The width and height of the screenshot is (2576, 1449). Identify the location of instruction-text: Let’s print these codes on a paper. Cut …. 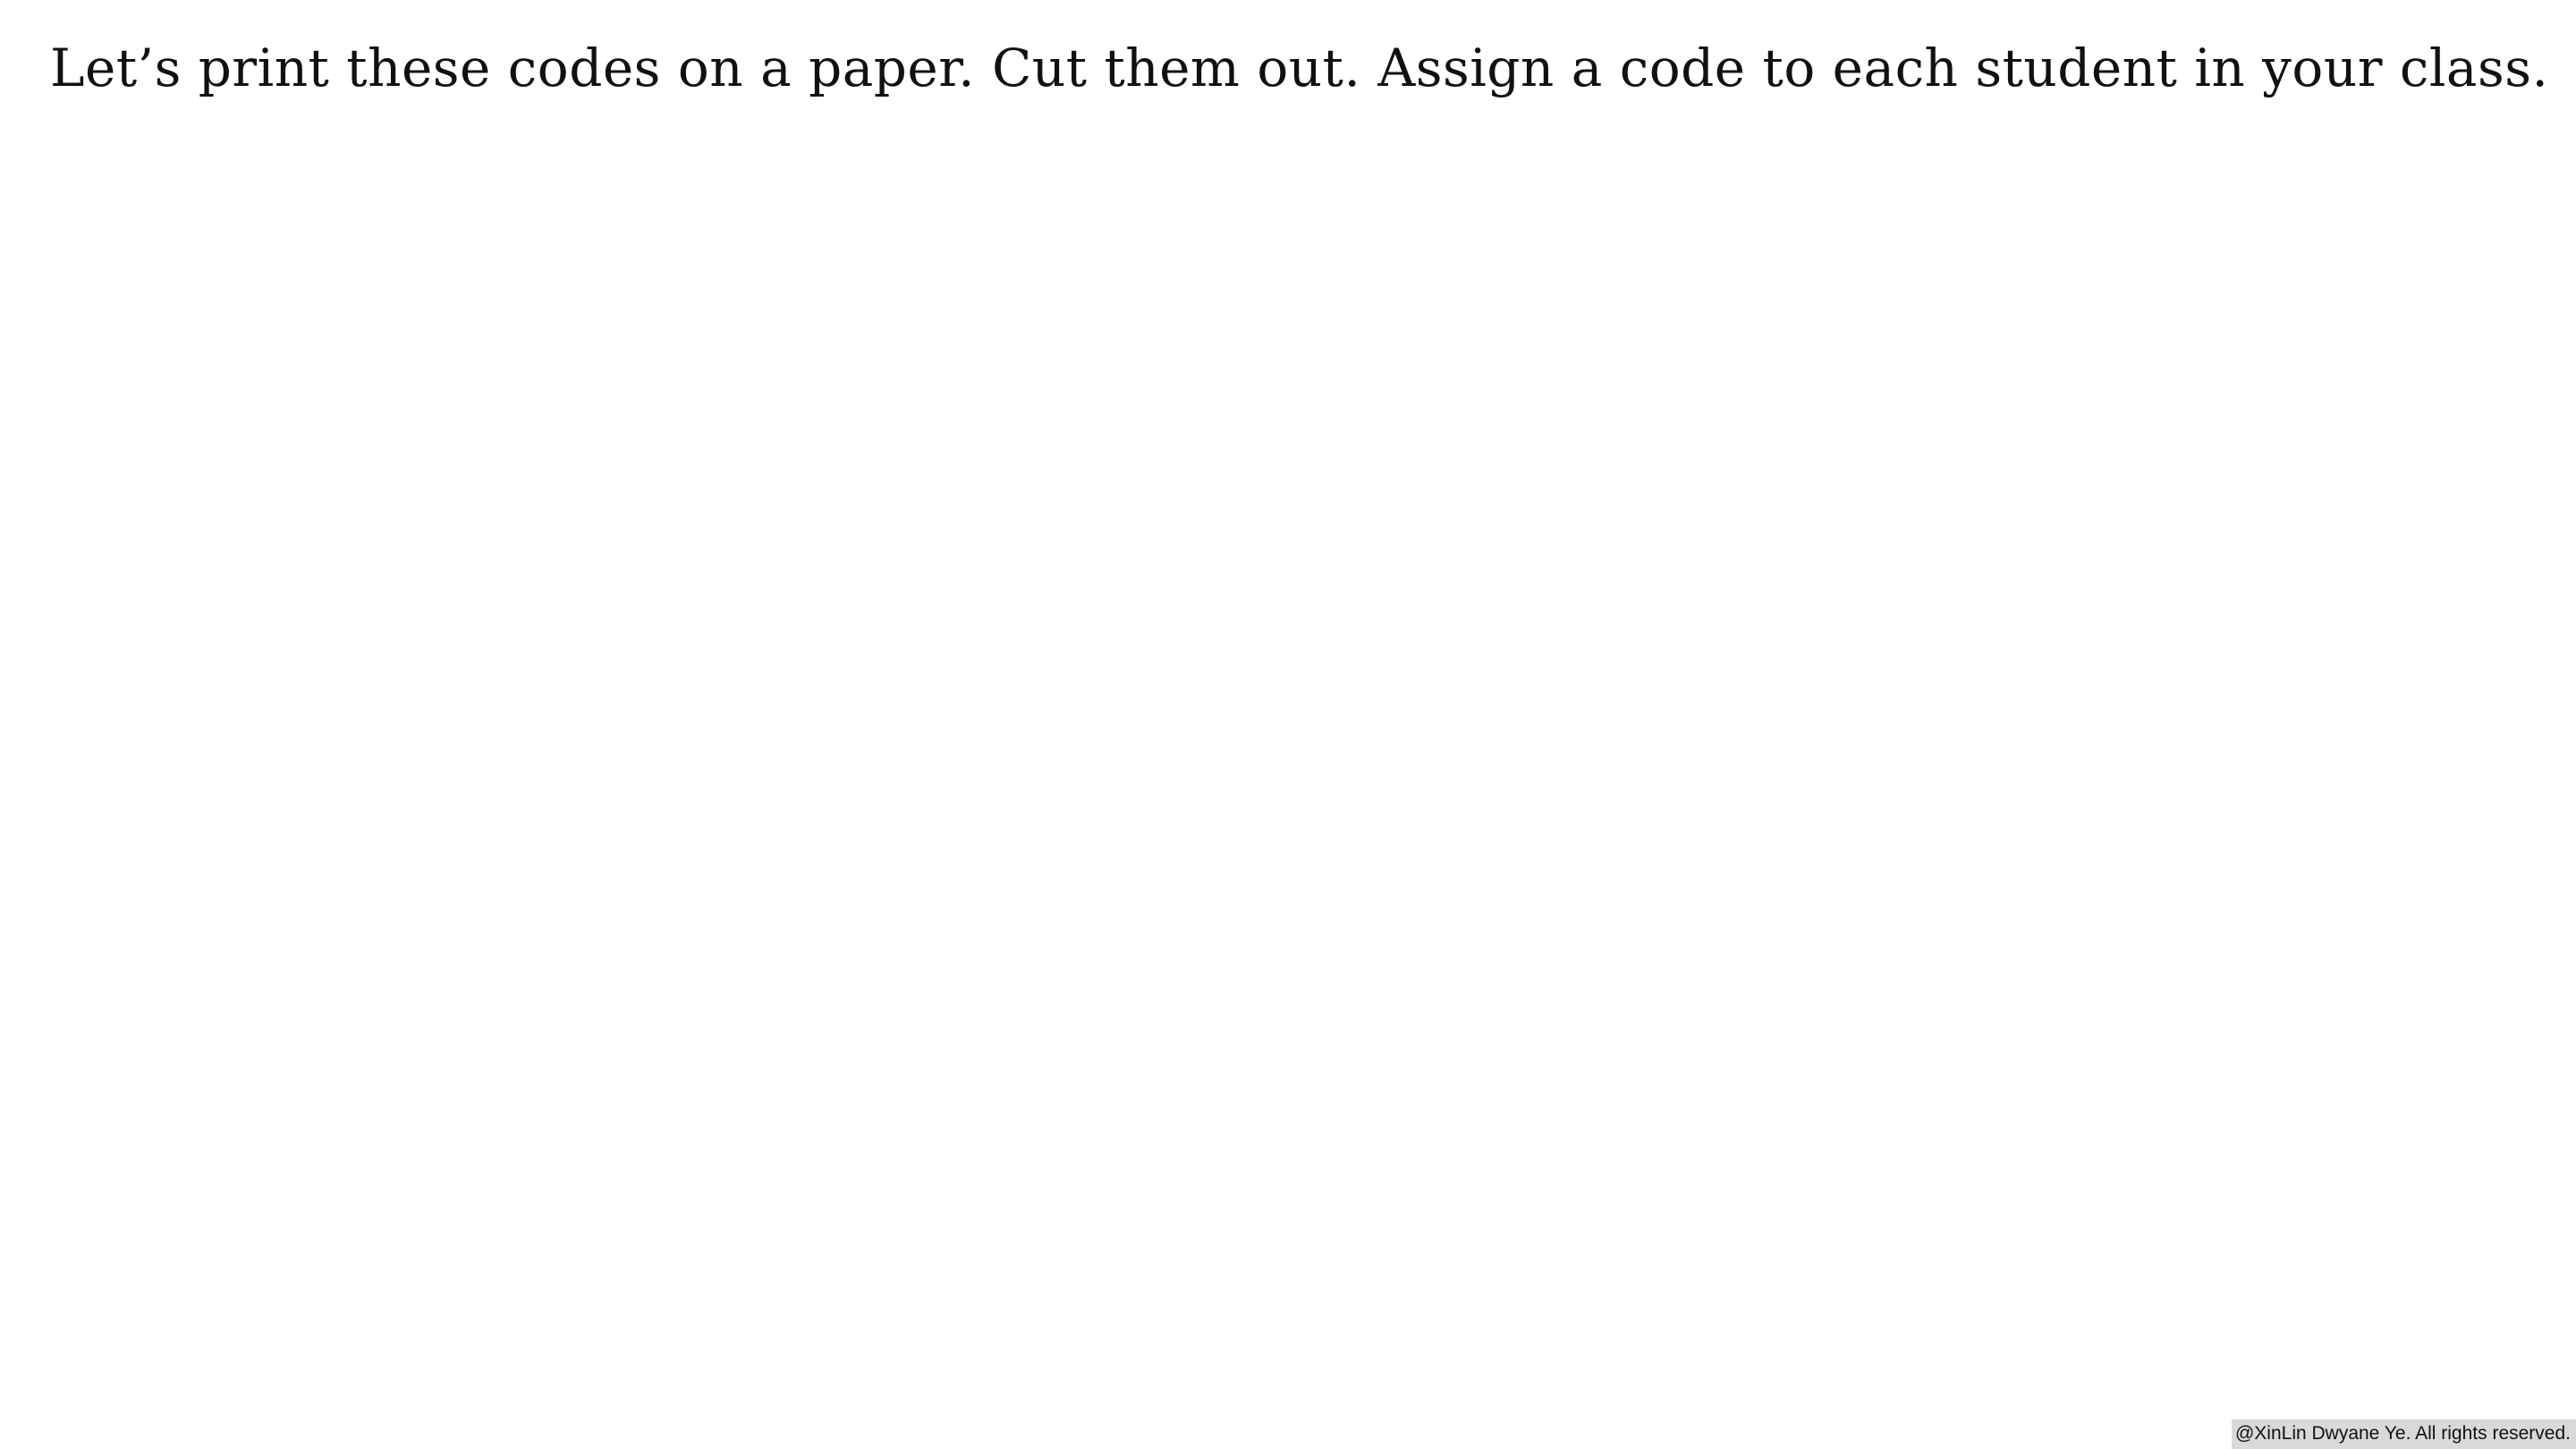
(1299, 68).